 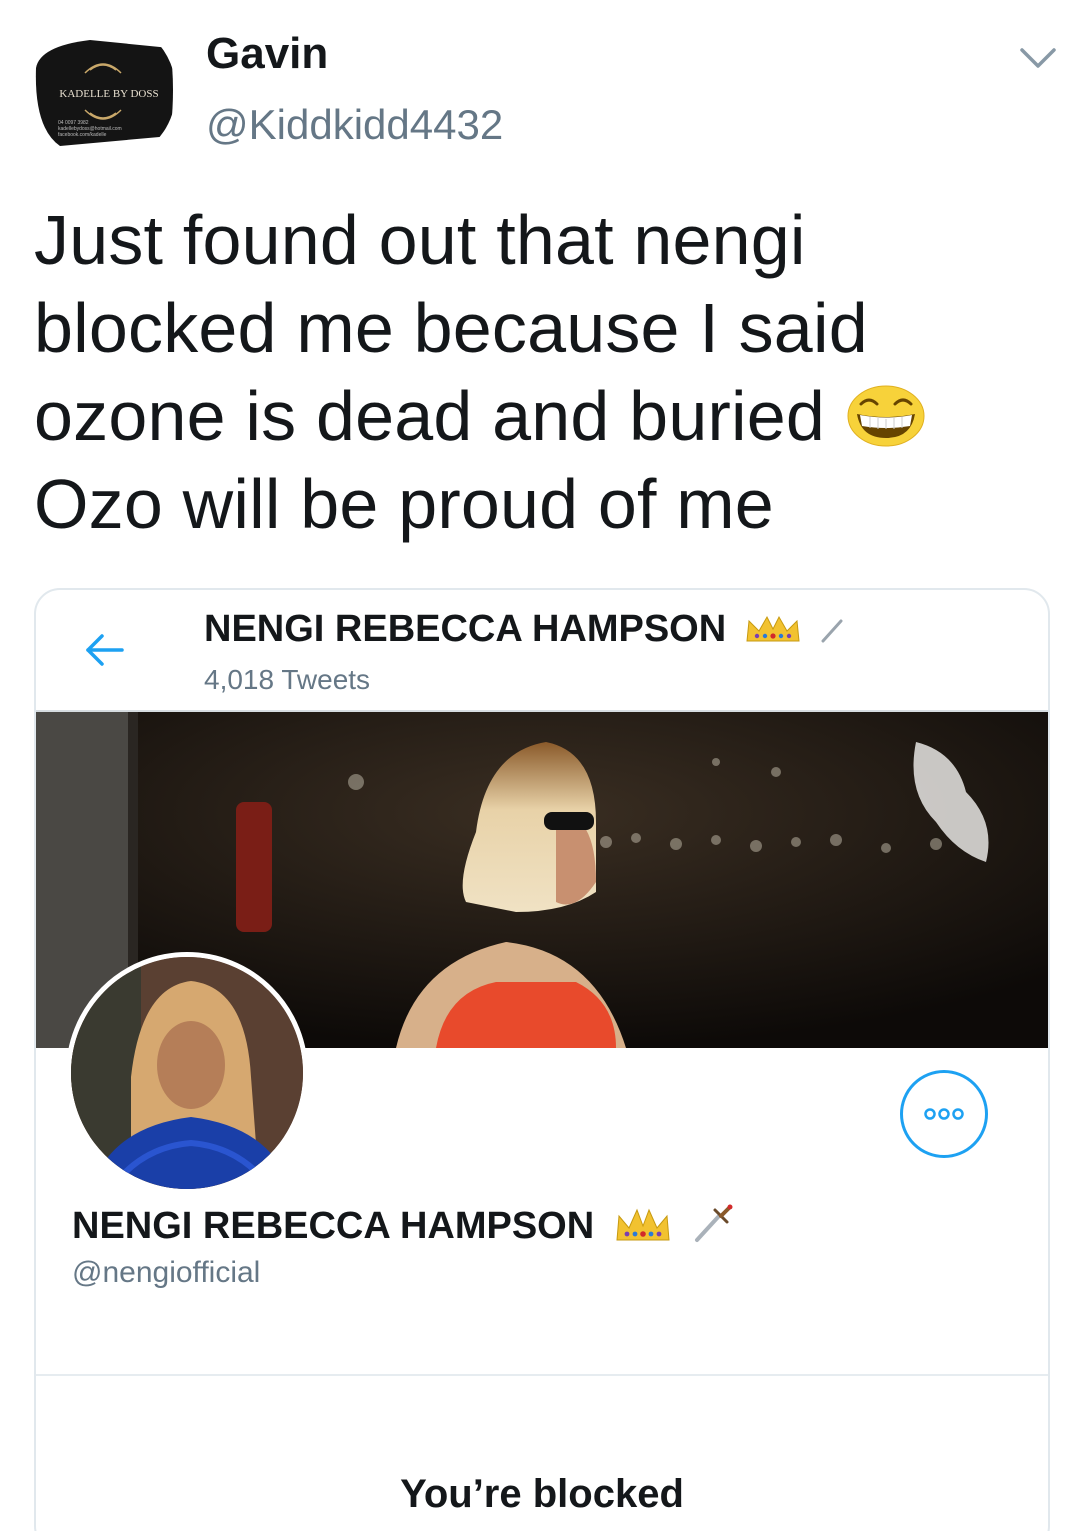 I want to click on card-divider, so click(x=542, y=1375).